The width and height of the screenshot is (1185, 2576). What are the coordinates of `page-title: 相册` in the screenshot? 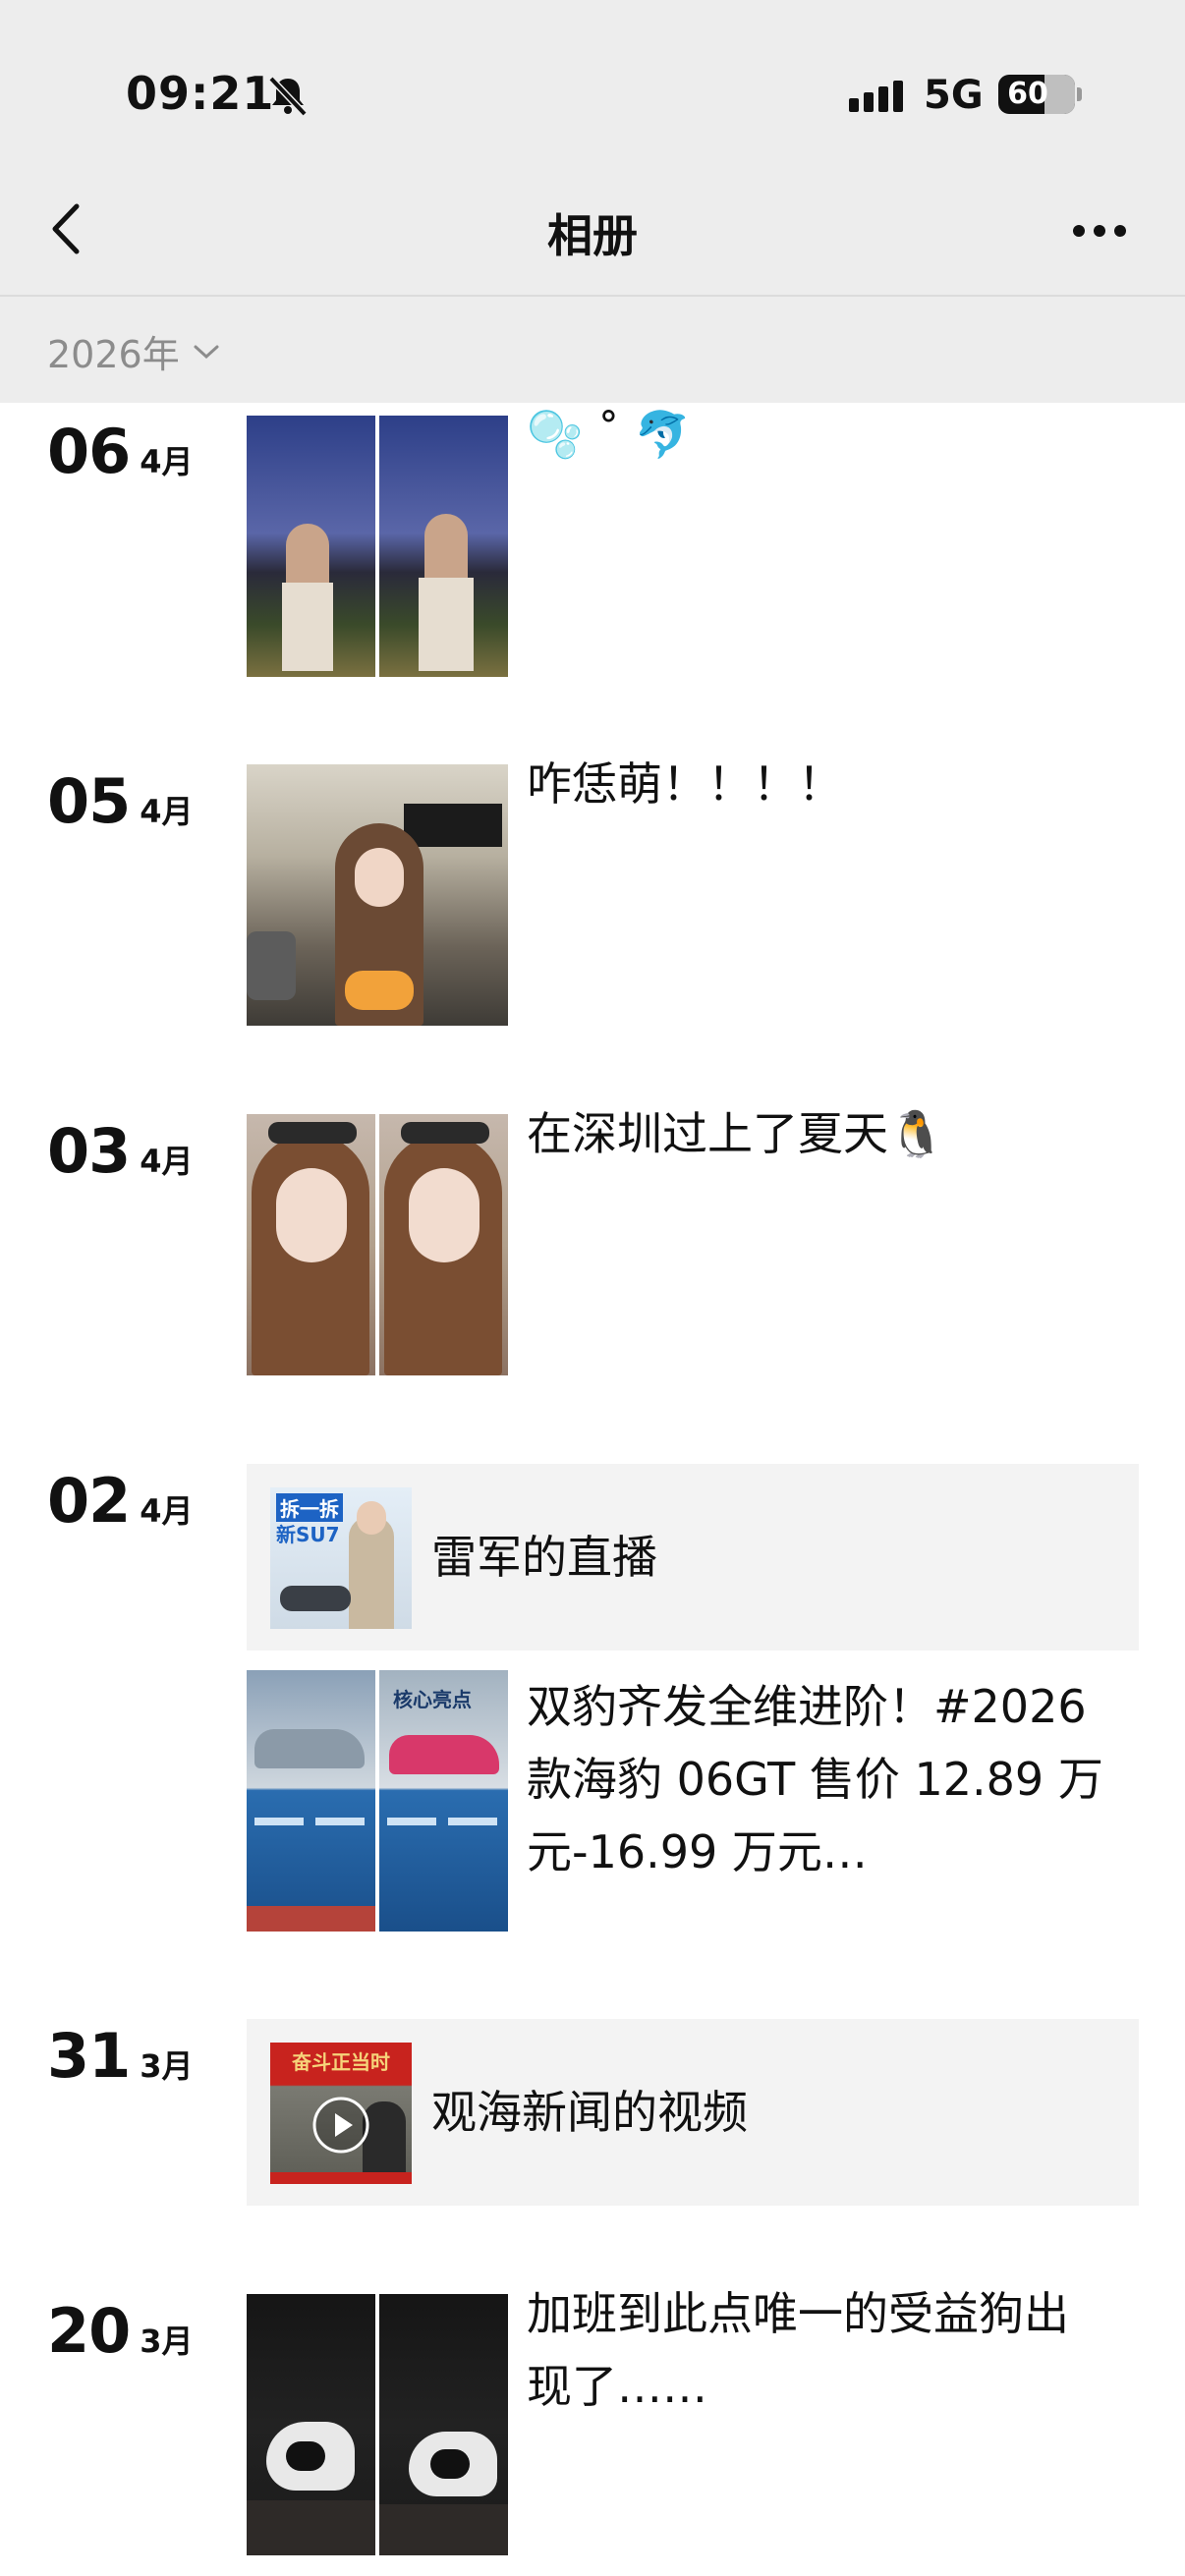 It's located at (592, 235).